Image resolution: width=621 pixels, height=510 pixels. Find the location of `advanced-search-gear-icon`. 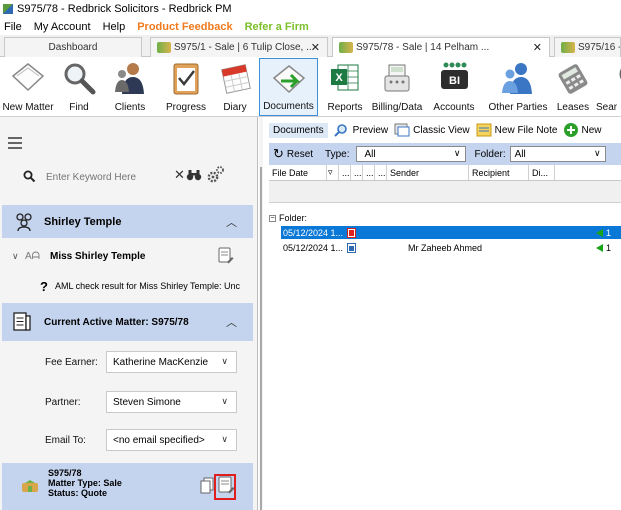

advanced-search-gear-icon is located at coordinates (216, 174).